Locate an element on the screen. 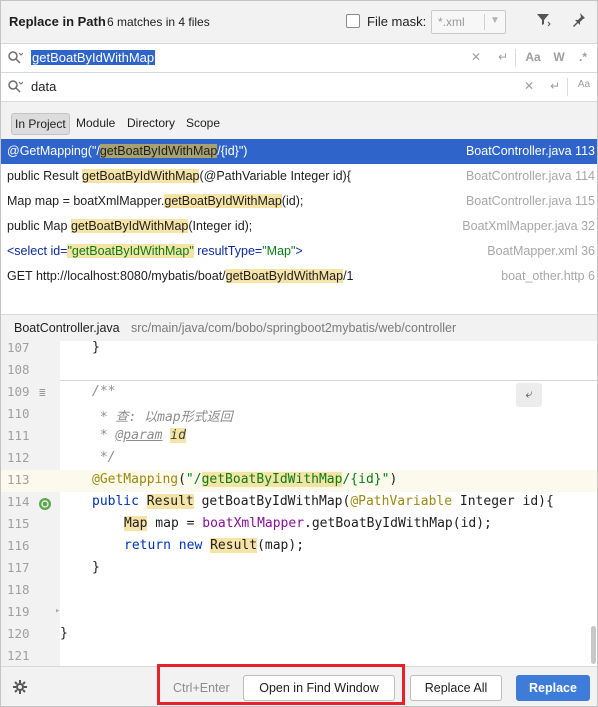  pin-icon is located at coordinates (579, 21).